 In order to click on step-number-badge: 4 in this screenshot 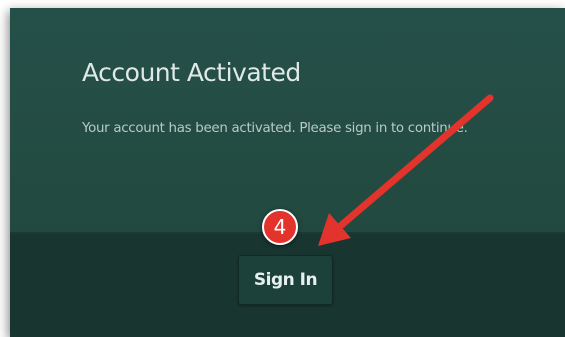, I will do `click(280, 227)`.